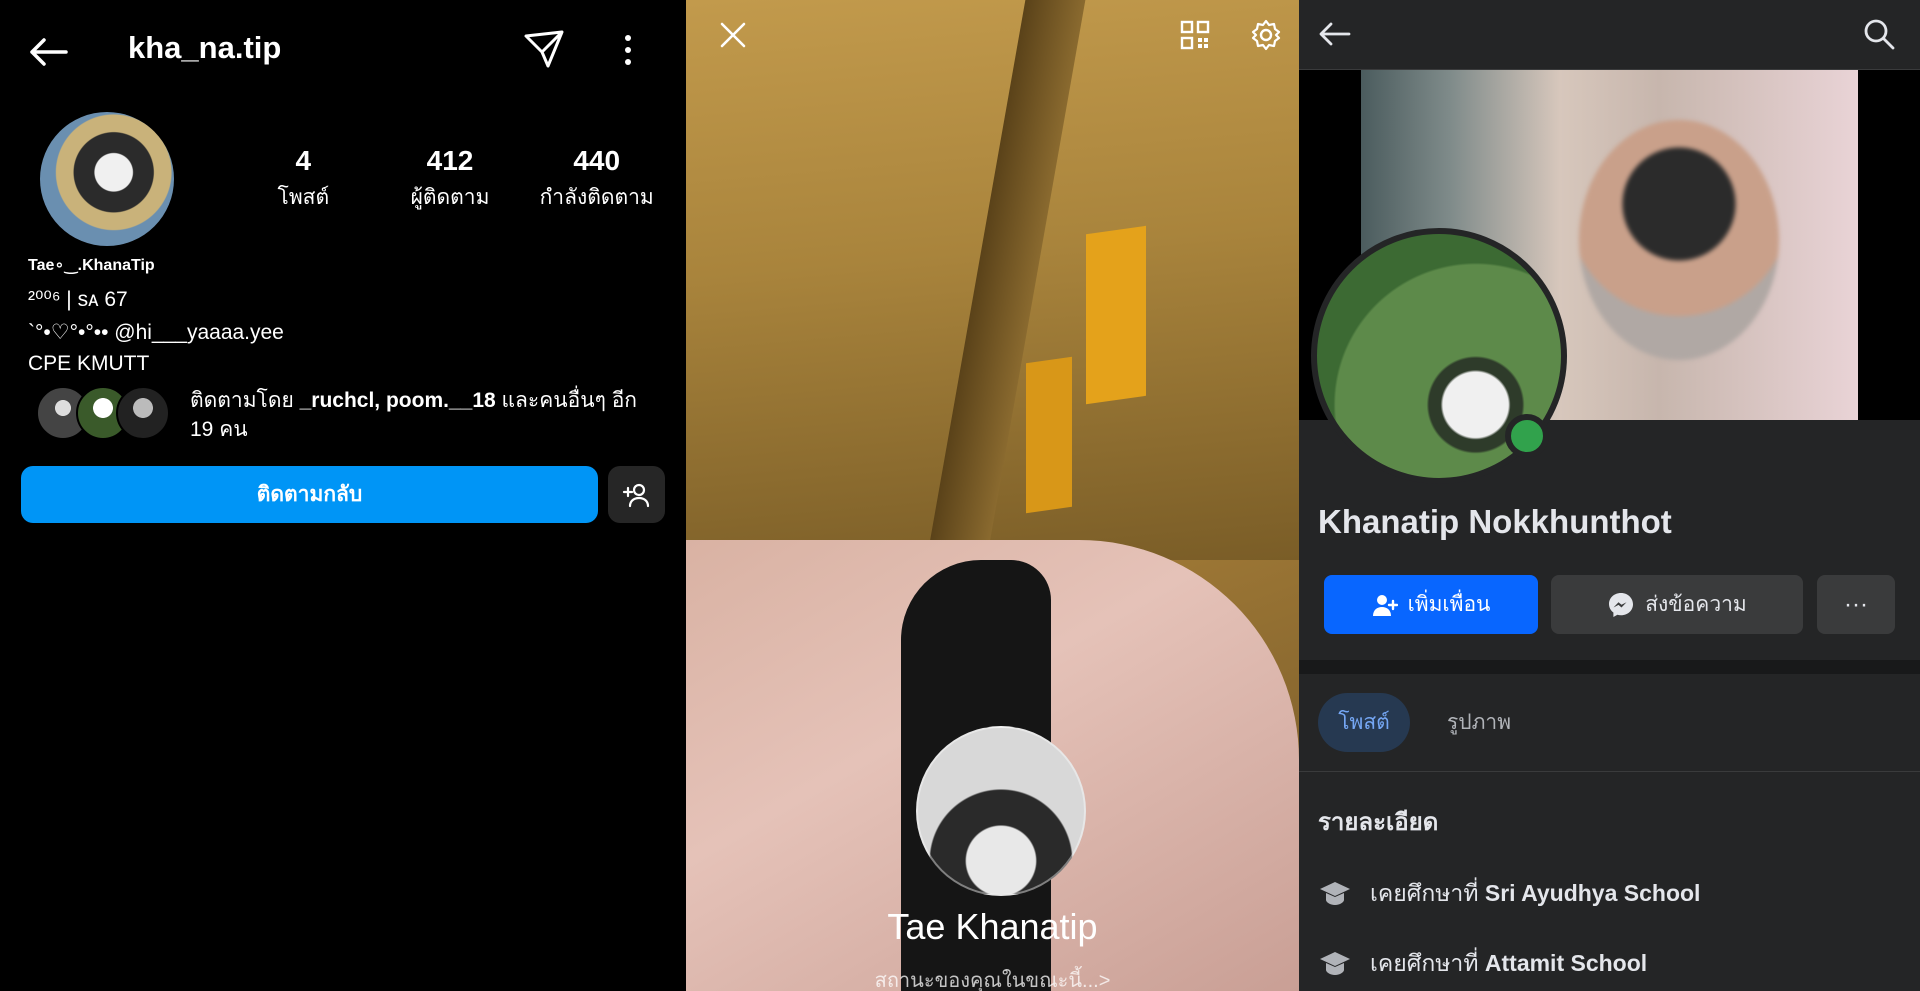 This screenshot has height=991, width=1920. I want to click on profile-name: Khanatip Nokkhunthot, so click(1495, 521).